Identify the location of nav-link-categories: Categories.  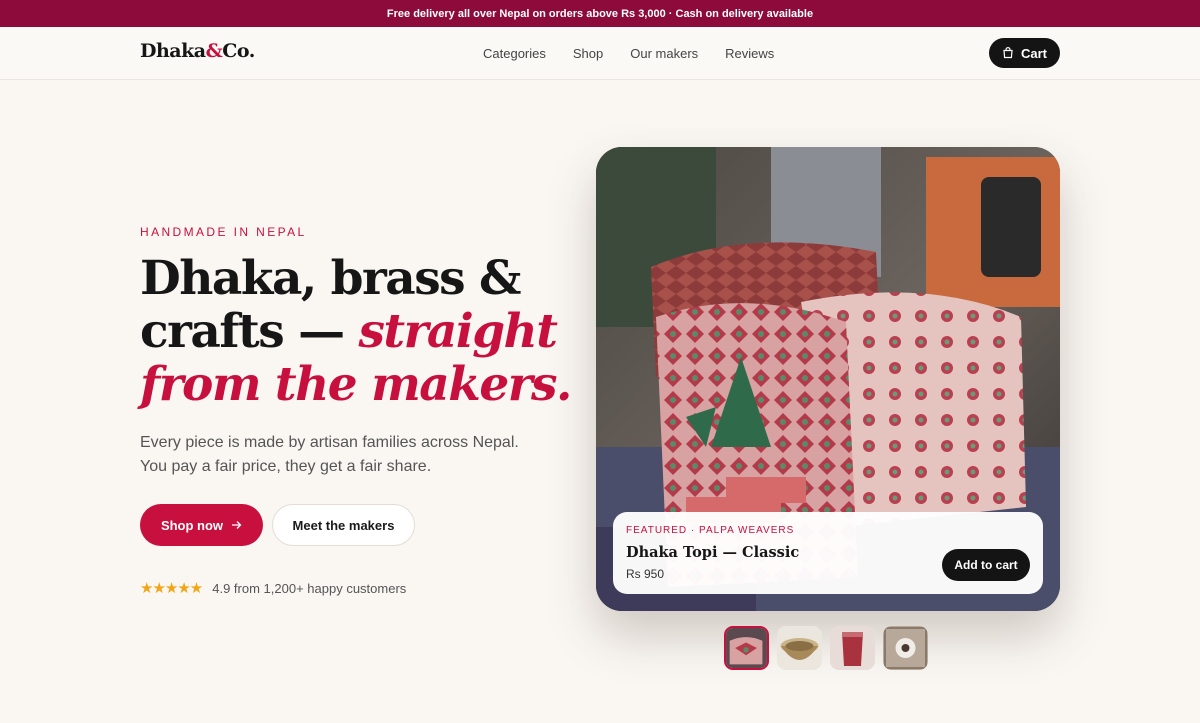
(514, 53).